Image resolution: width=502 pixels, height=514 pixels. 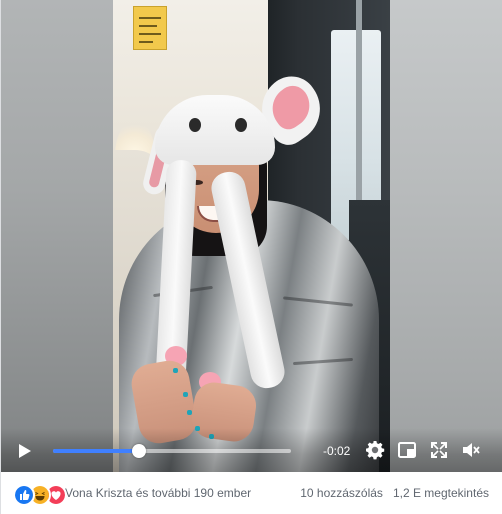 I want to click on seek-bar-thumb, so click(x=138, y=451).